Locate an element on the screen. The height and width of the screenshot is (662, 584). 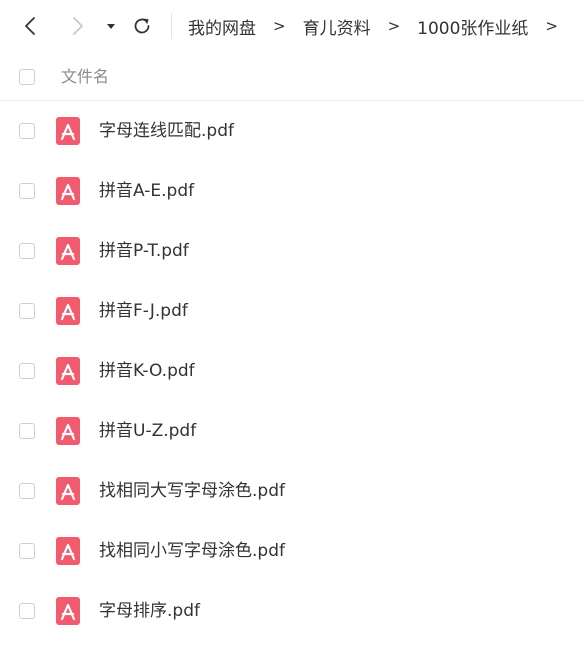
file-name: 拼音A-E.pdf is located at coordinates (146, 191).